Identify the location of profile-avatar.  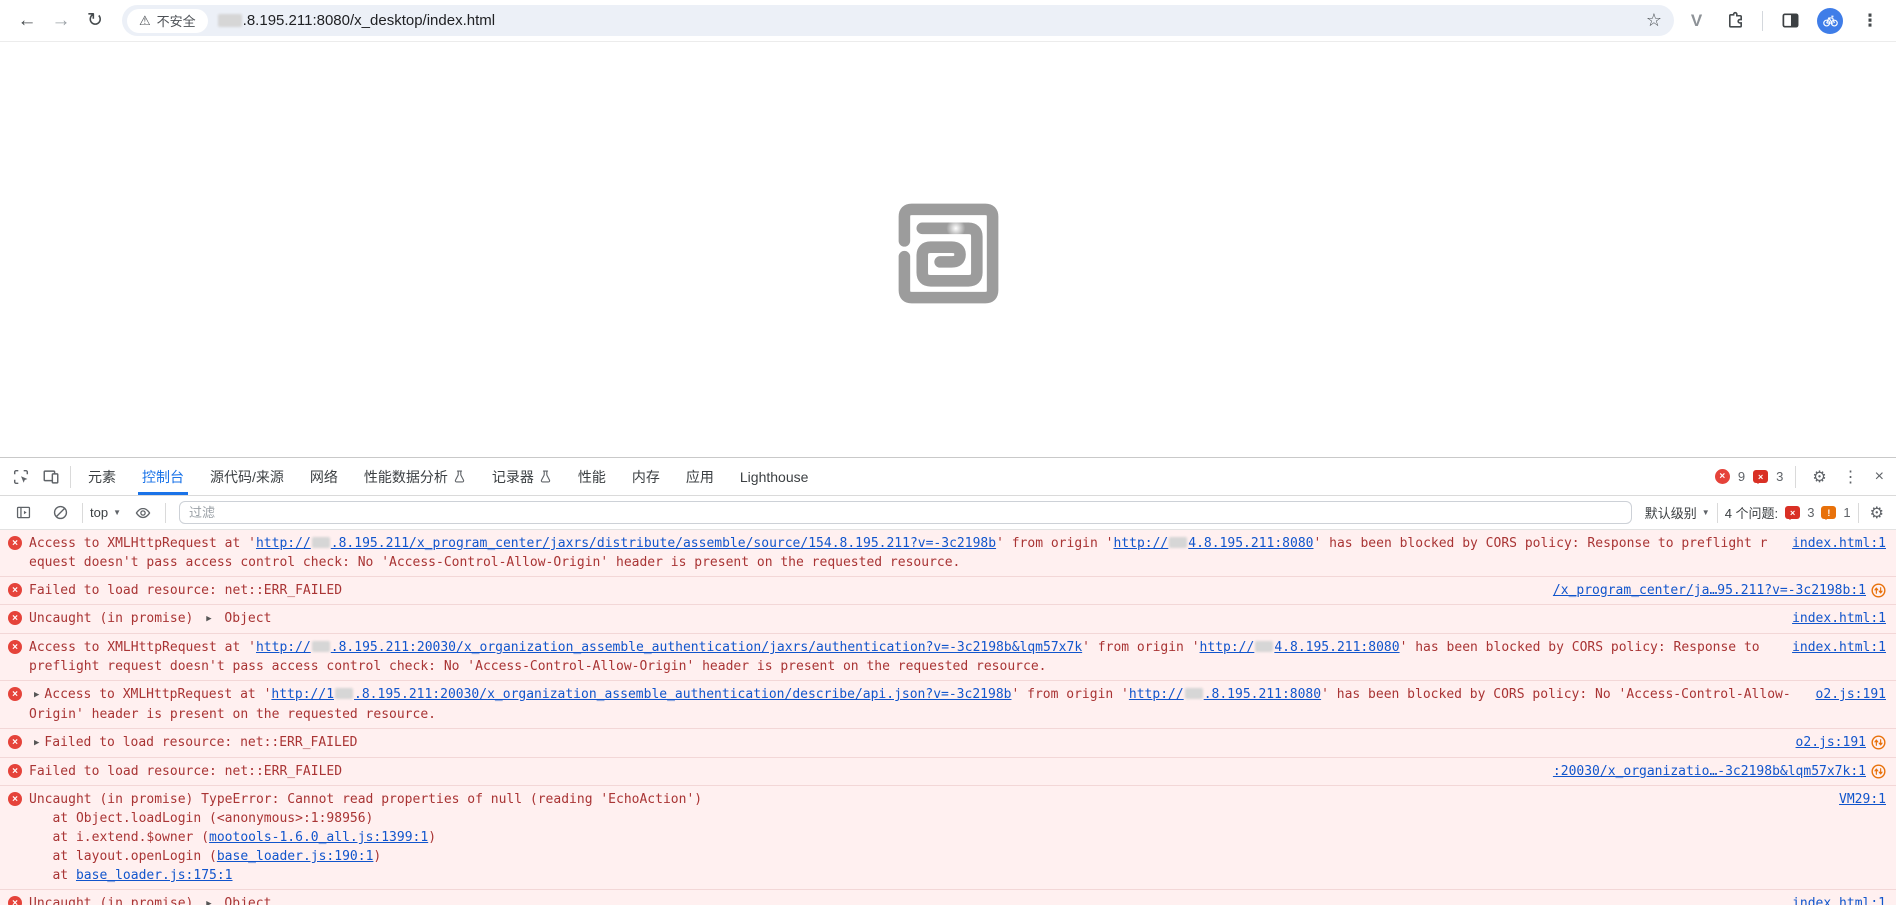
(1830, 20).